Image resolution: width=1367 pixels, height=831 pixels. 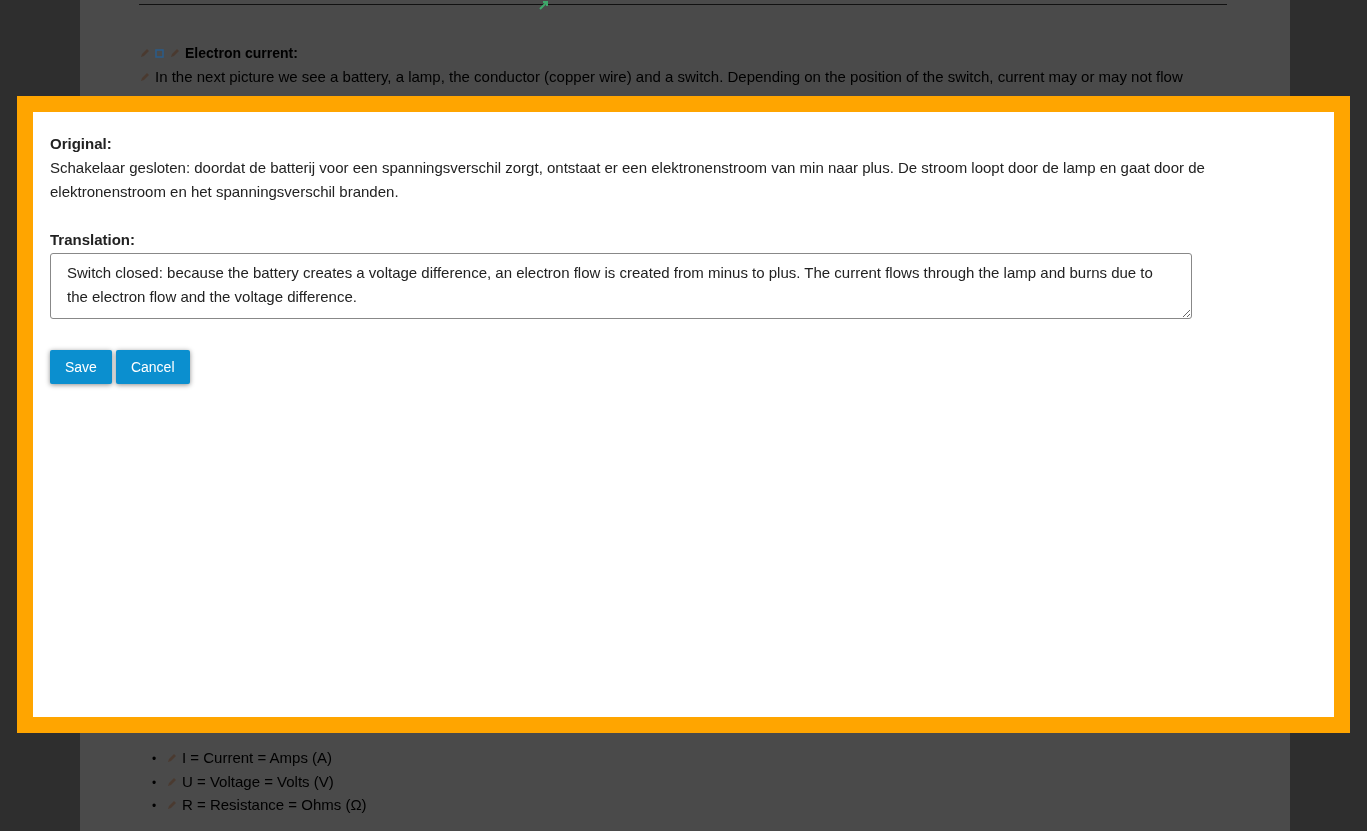 What do you see at coordinates (93, 240) in the screenshot?
I see `translation-label: Translation:` at bounding box center [93, 240].